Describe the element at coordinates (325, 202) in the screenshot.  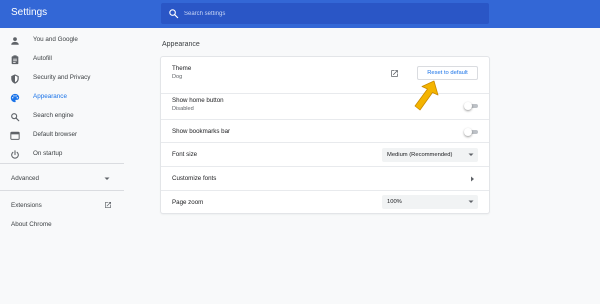
I see `page-zoom-row: Page zoom 100%` at that location.